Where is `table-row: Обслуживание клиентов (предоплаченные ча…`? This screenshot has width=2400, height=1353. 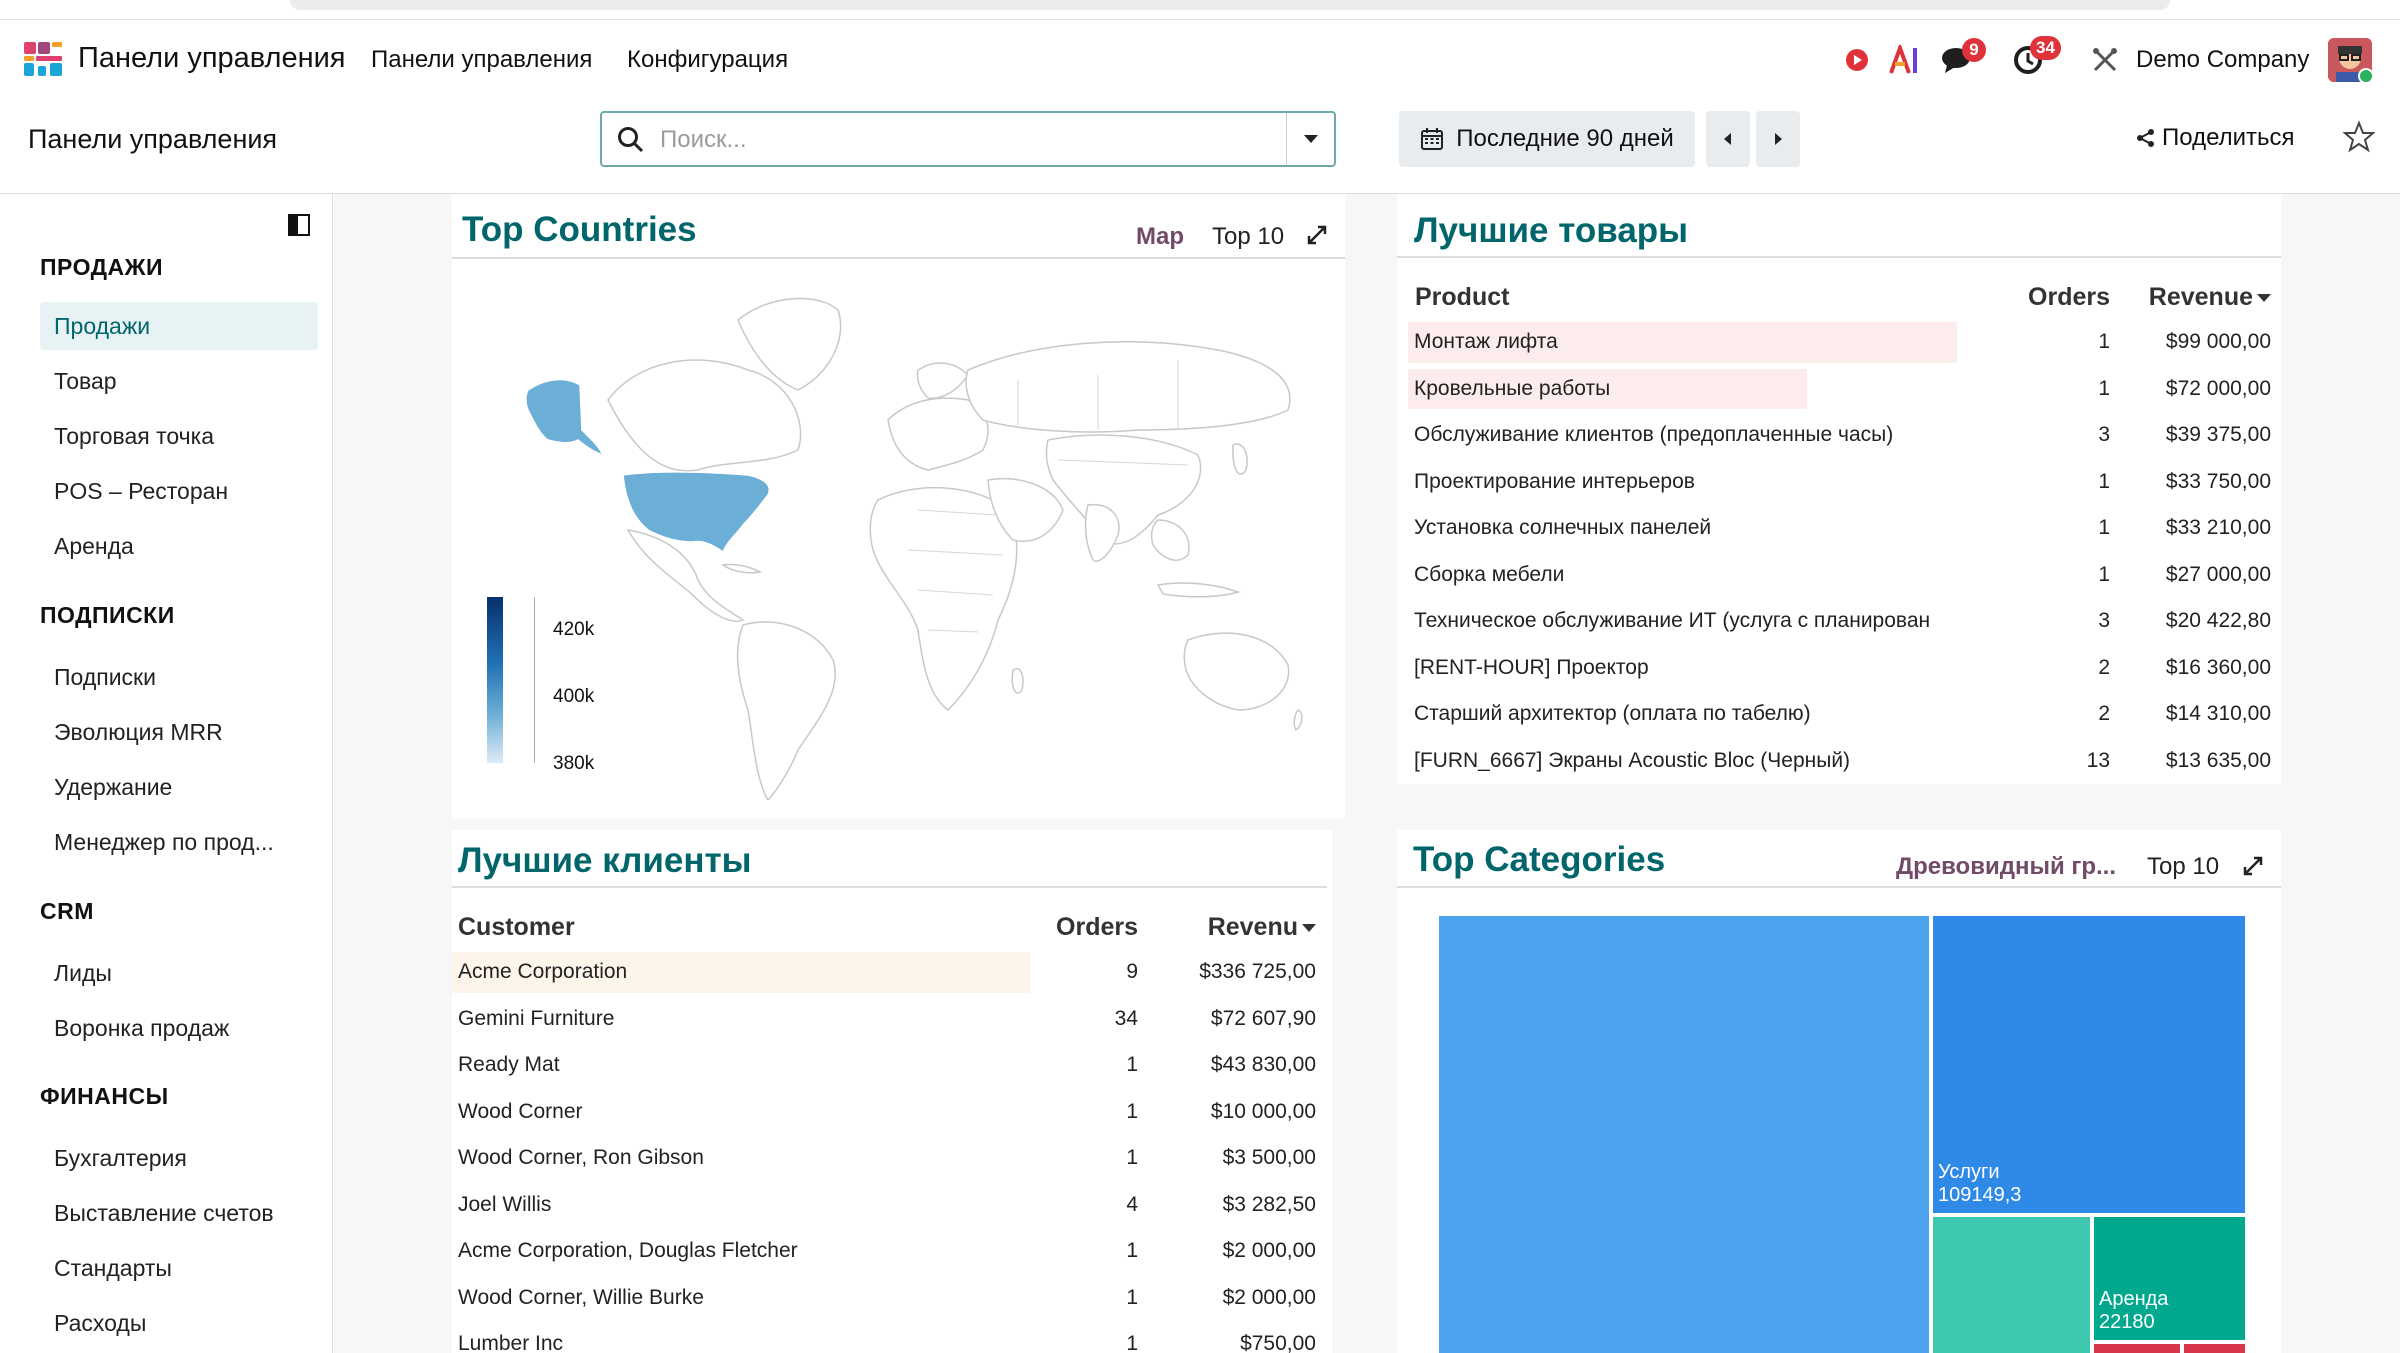
table-row: Обслуживание клиентов (предоплаченные ча… is located at coordinates (1842, 435).